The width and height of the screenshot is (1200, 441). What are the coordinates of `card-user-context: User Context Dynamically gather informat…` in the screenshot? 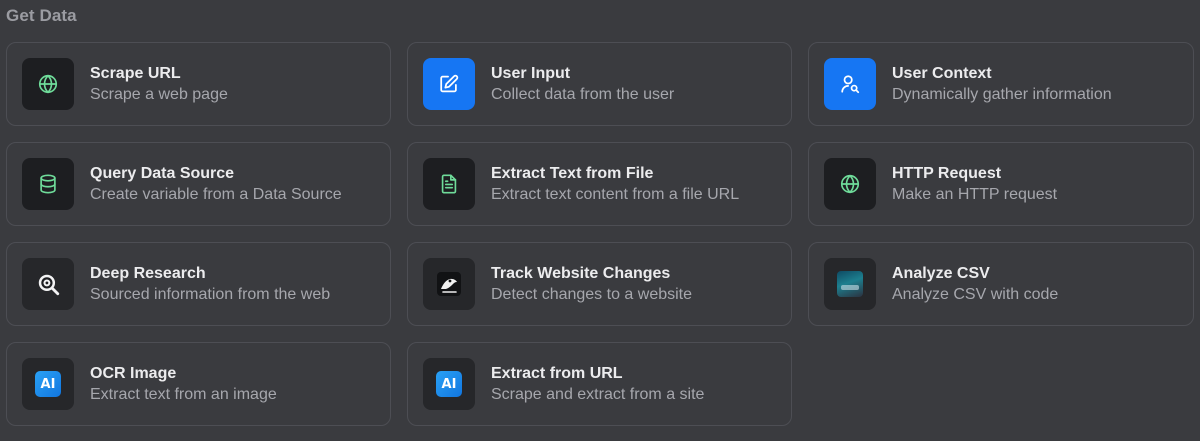 It's located at (1001, 84).